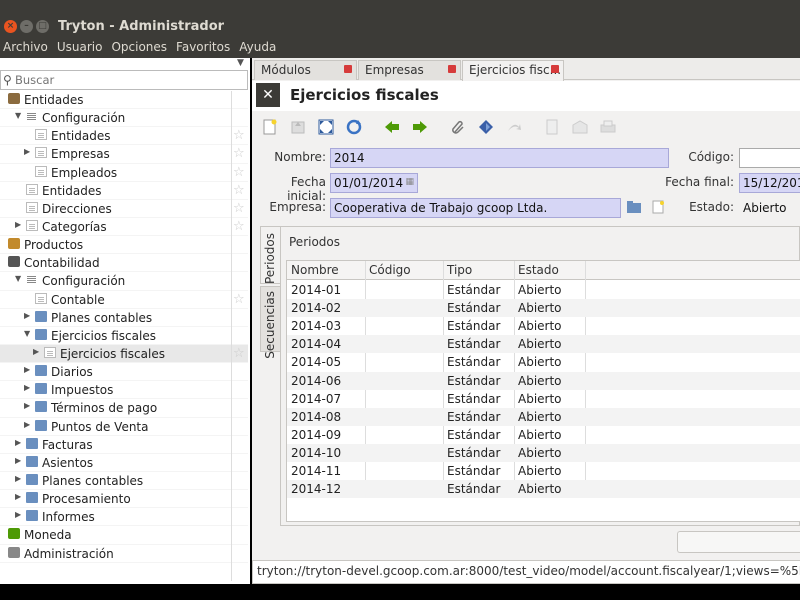 The image size is (800, 600). I want to click on tree-item: ▶ Facturas, so click(124, 445).